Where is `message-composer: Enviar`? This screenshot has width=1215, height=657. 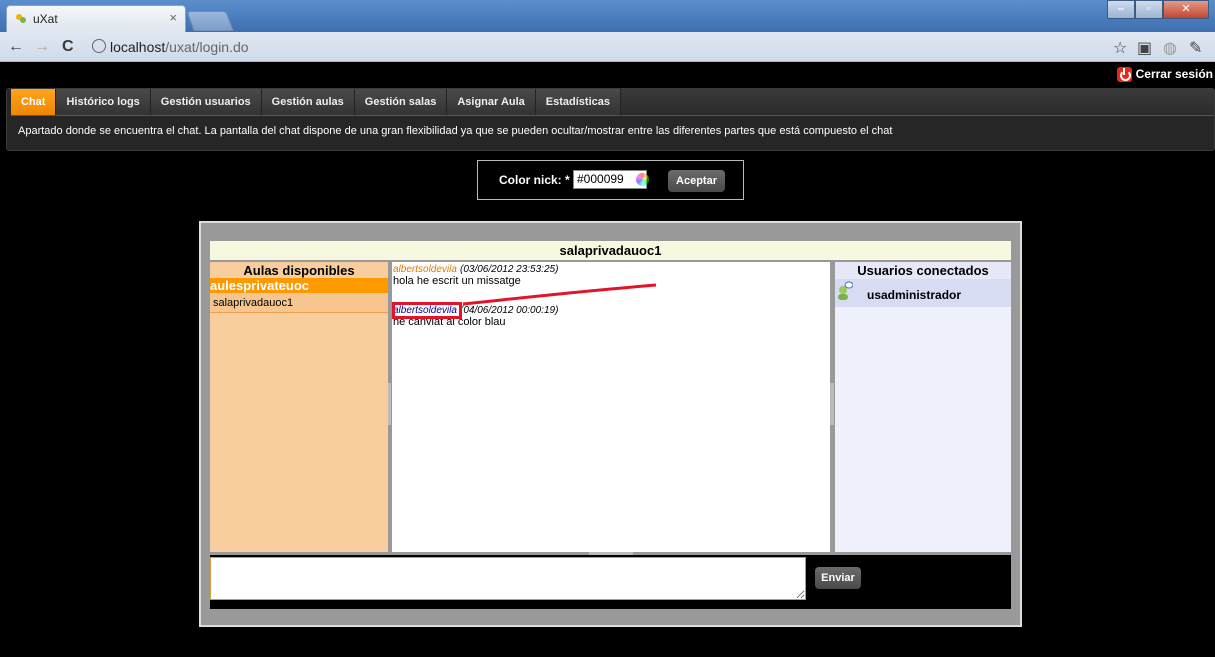 message-composer: Enviar is located at coordinates (610, 582).